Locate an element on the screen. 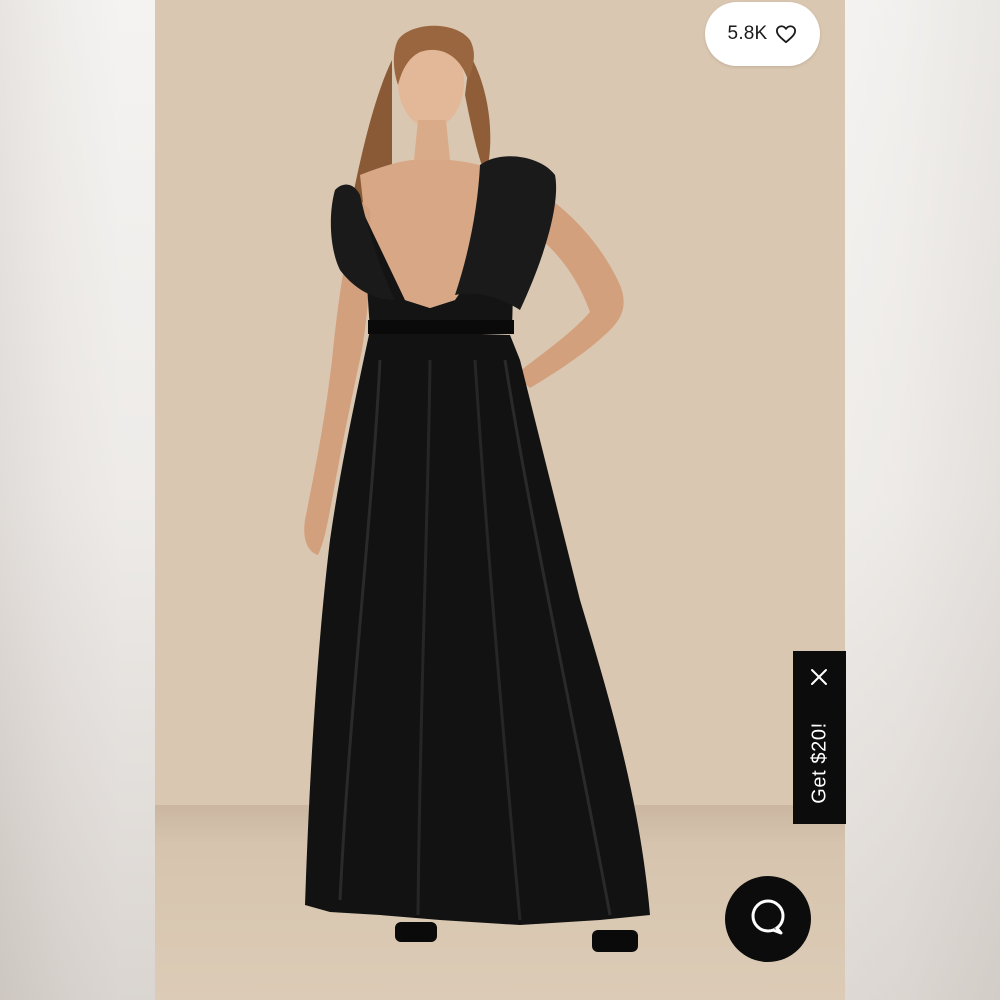  heart-outline-icon is located at coordinates (786, 34).